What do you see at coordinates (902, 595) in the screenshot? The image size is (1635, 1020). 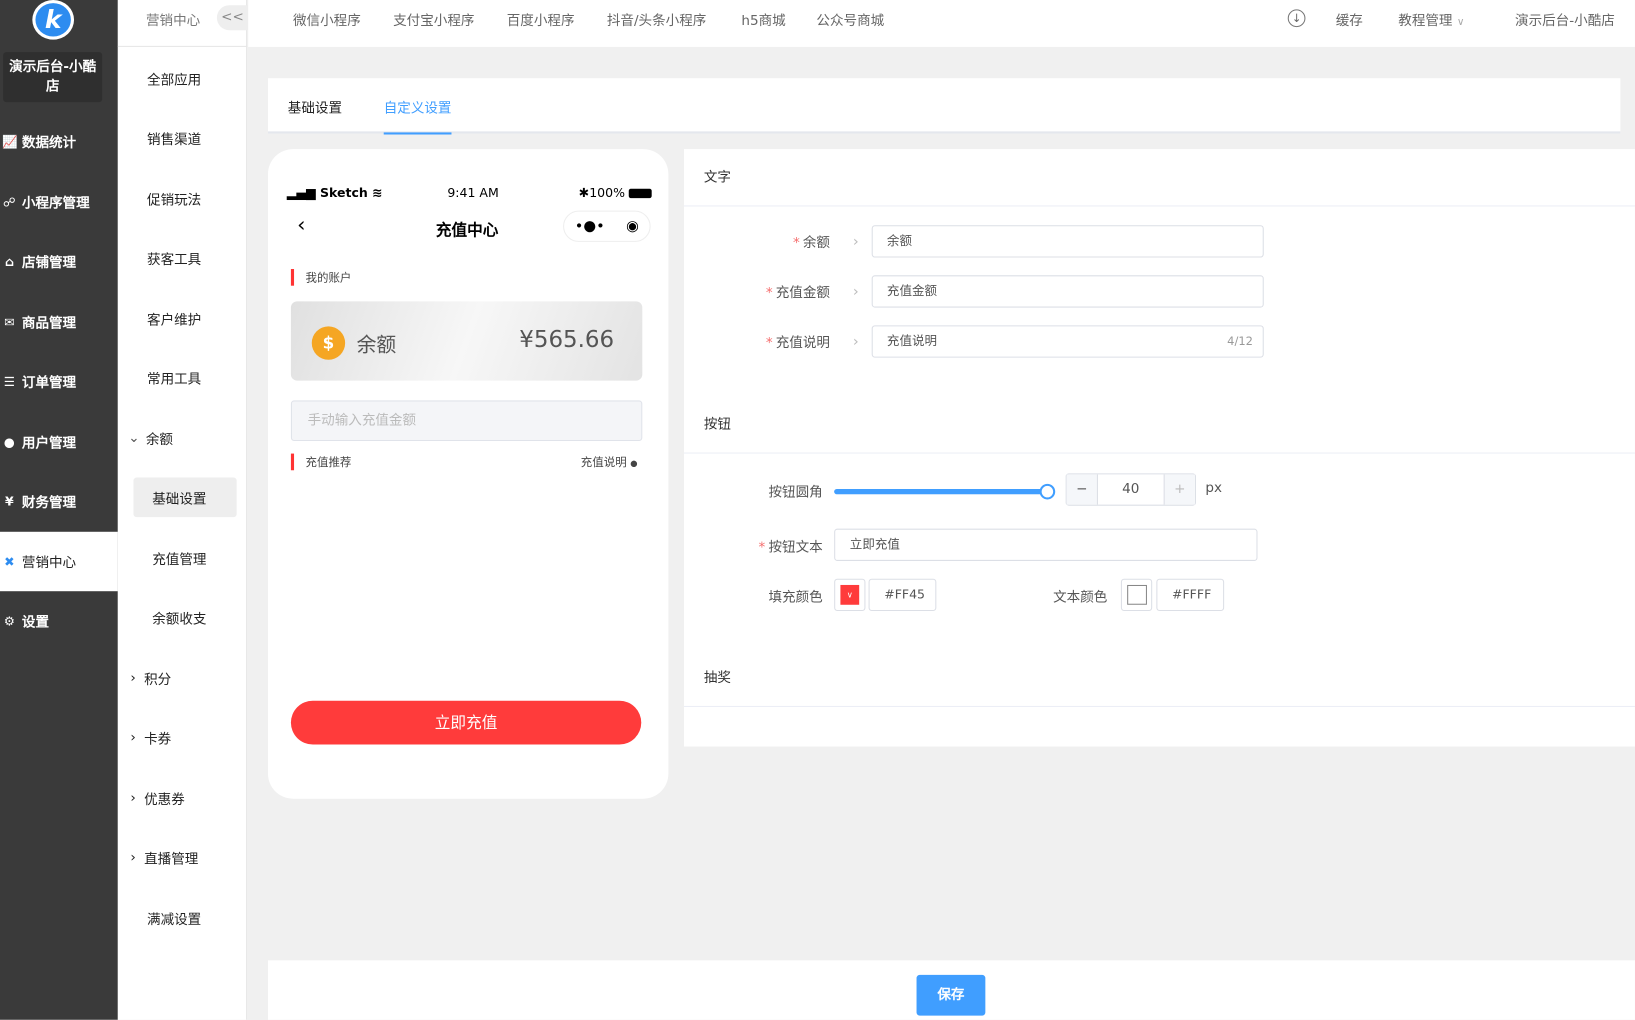 I see `fill-color-input: #FF45` at bounding box center [902, 595].